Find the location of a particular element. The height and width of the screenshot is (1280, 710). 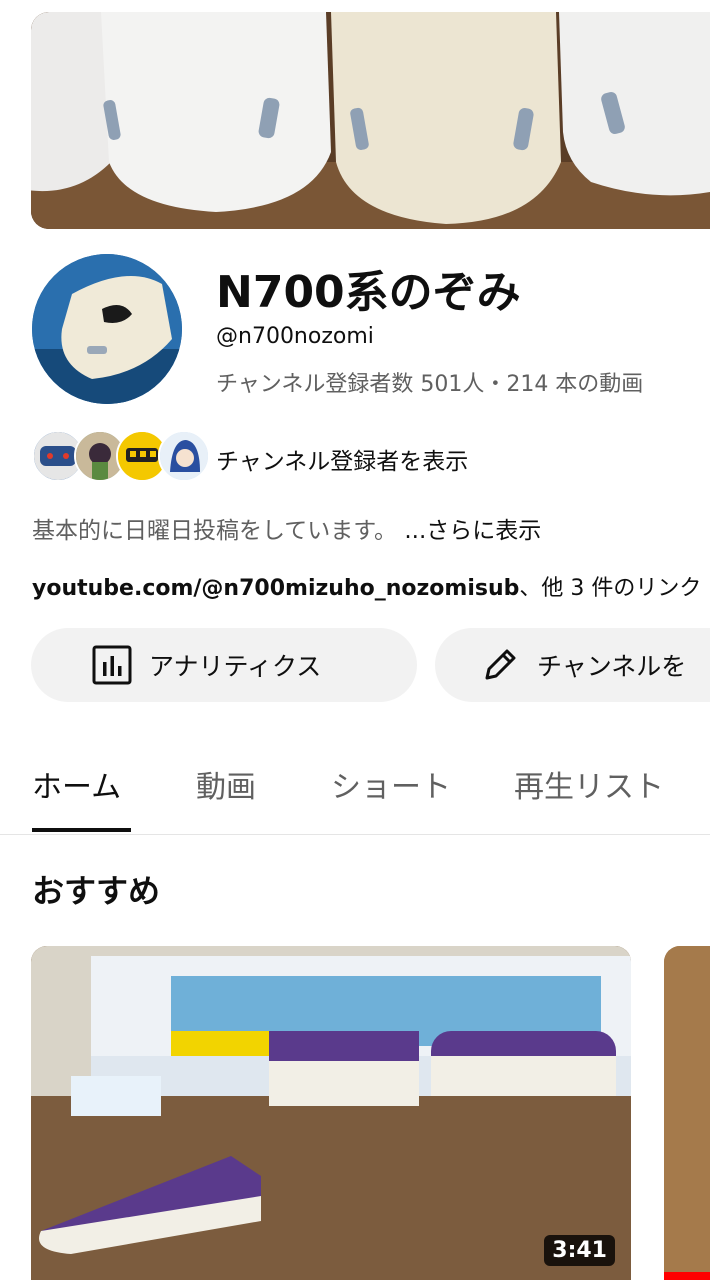

avatar-image is located at coordinates (107, 329).